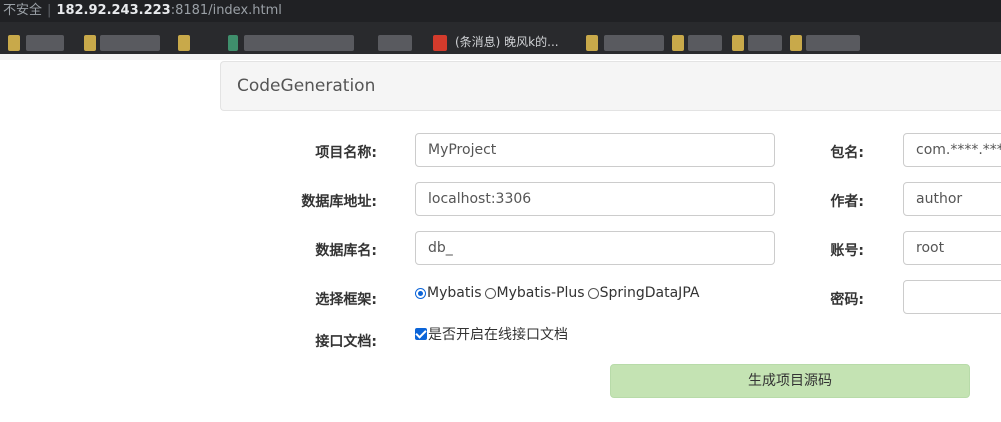  Describe the element at coordinates (440, 43) in the screenshot. I see `csdn-bookmark-icon` at that location.